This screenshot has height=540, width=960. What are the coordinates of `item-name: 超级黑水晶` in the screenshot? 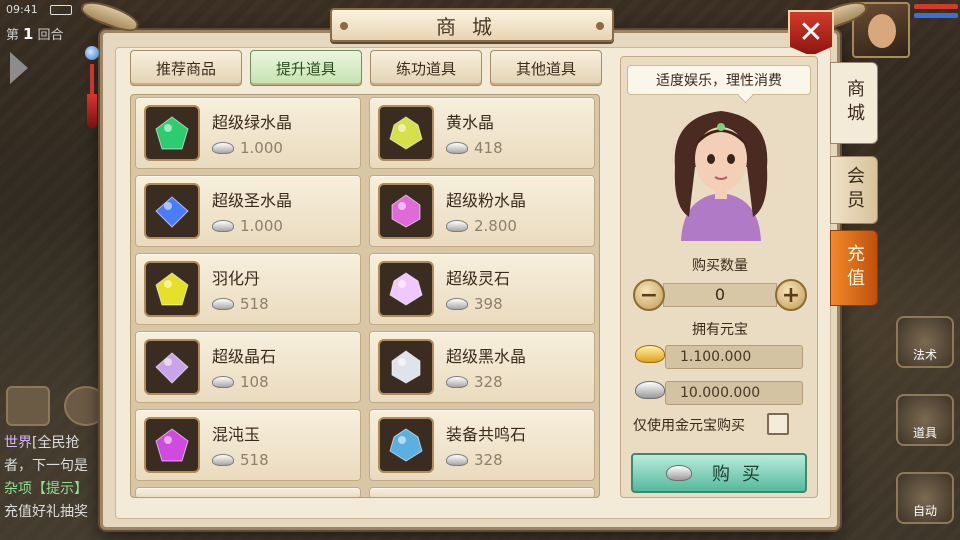 It's located at (486, 356).